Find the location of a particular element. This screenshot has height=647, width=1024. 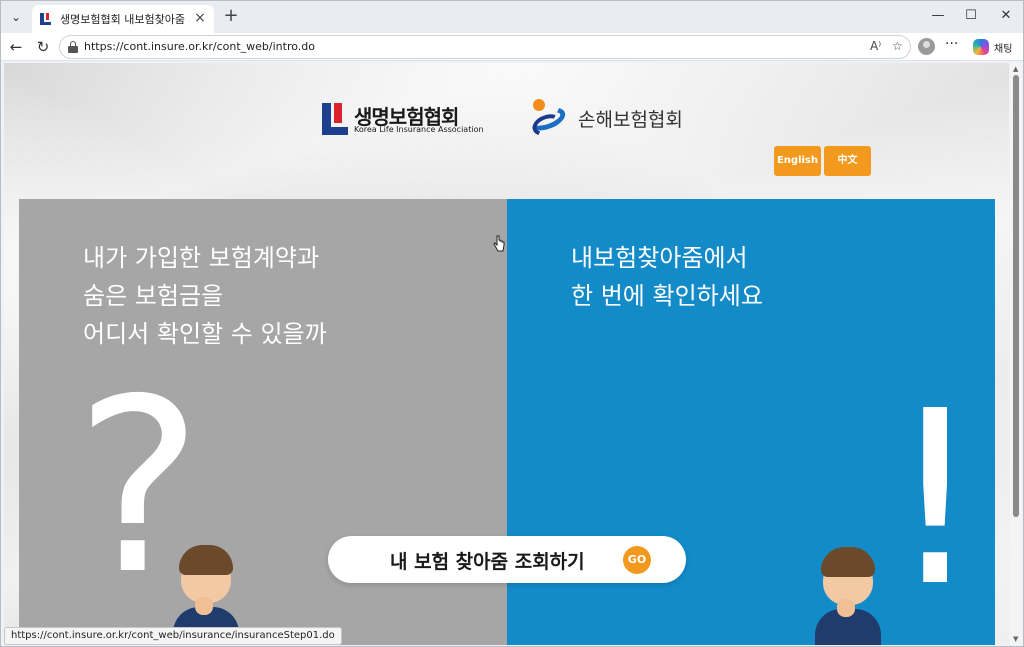

tab-list-chevron-icon: ⌄ is located at coordinates (16, 17).